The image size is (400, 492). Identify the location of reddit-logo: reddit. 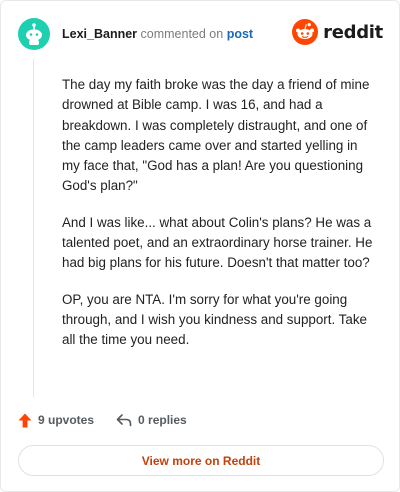
(337, 32).